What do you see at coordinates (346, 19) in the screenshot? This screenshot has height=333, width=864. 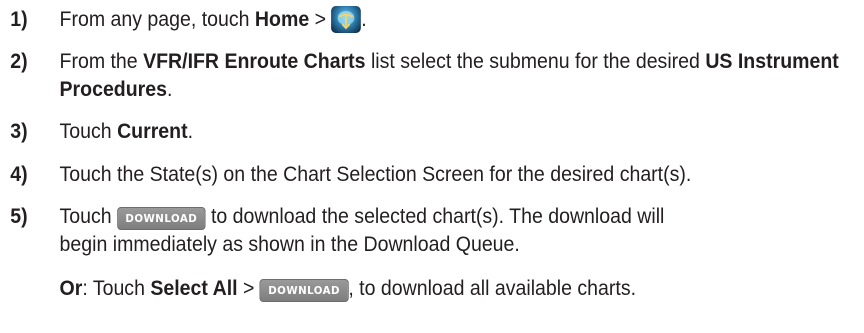 I see `charts-globe-icon` at bounding box center [346, 19].